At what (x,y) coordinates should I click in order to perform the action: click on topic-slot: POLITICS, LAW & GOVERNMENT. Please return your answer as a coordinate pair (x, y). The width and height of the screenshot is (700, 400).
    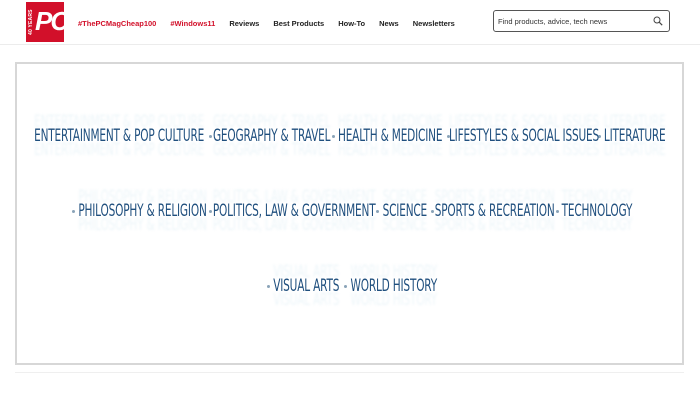
    Looking at the image, I should click on (294, 211).